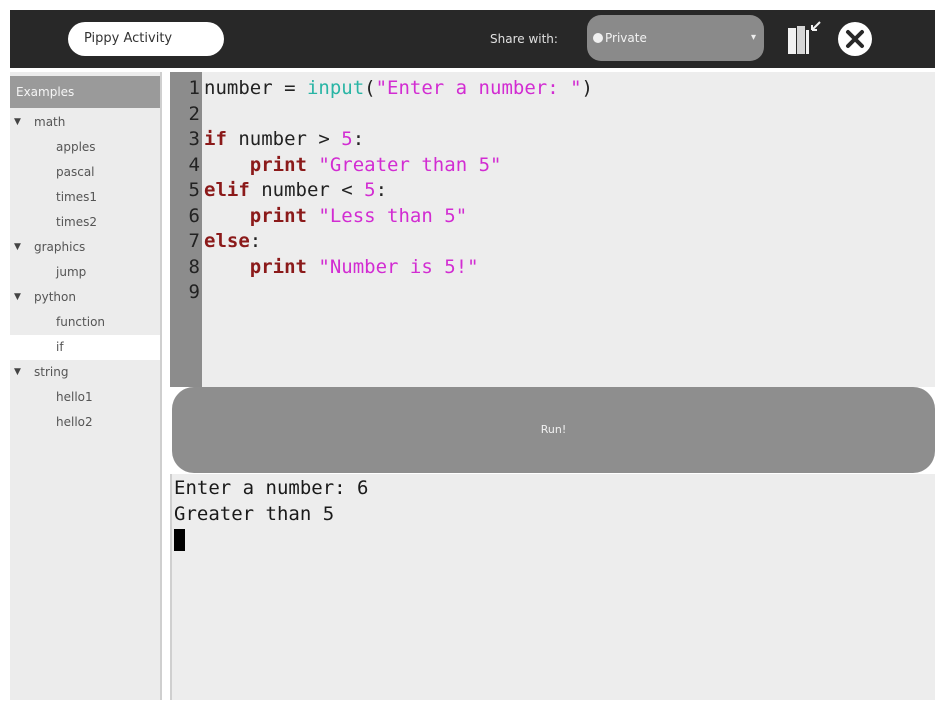 The width and height of the screenshot is (935, 704). I want to click on tree-item-pascal: pascal, so click(85, 172).